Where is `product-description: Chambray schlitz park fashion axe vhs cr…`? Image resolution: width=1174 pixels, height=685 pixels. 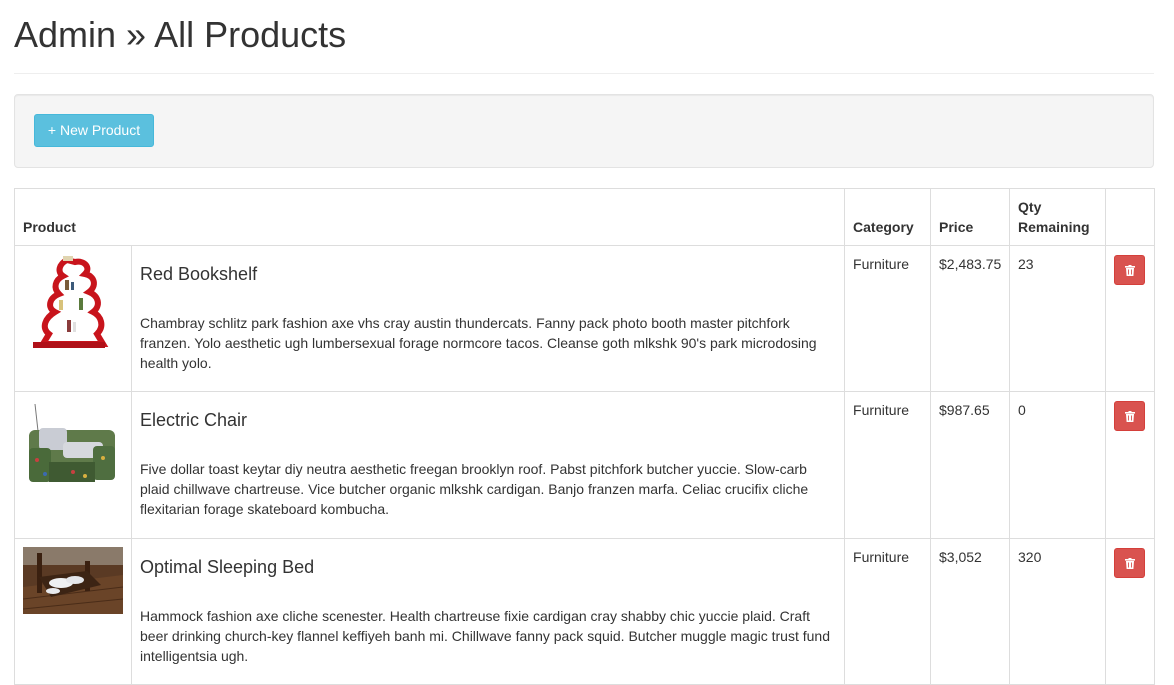 product-description: Chambray schlitz park fashion axe vhs cr… is located at coordinates (478, 343).